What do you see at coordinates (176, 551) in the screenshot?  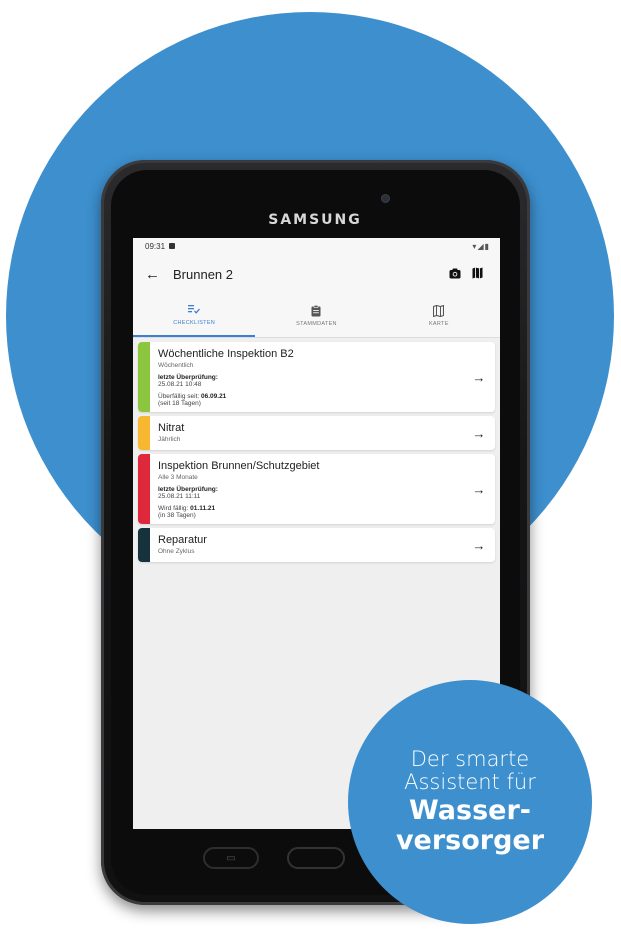 I see `checklist-interval: Ohne Zyklus` at bounding box center [176, 551].